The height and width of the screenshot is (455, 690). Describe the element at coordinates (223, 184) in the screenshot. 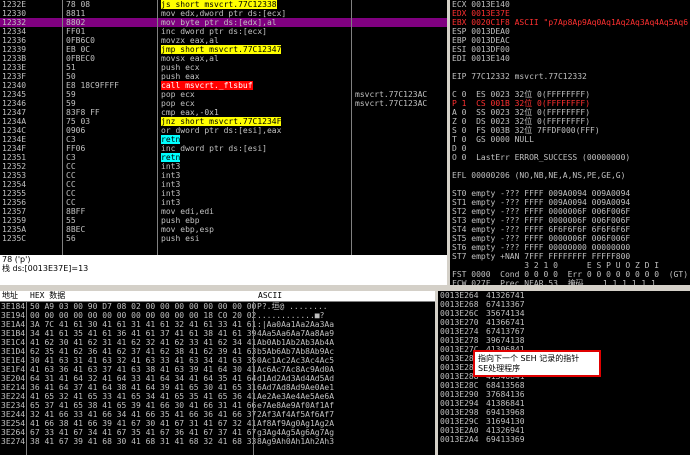

I see `disasm-row: 12354 CC int3` at that location.